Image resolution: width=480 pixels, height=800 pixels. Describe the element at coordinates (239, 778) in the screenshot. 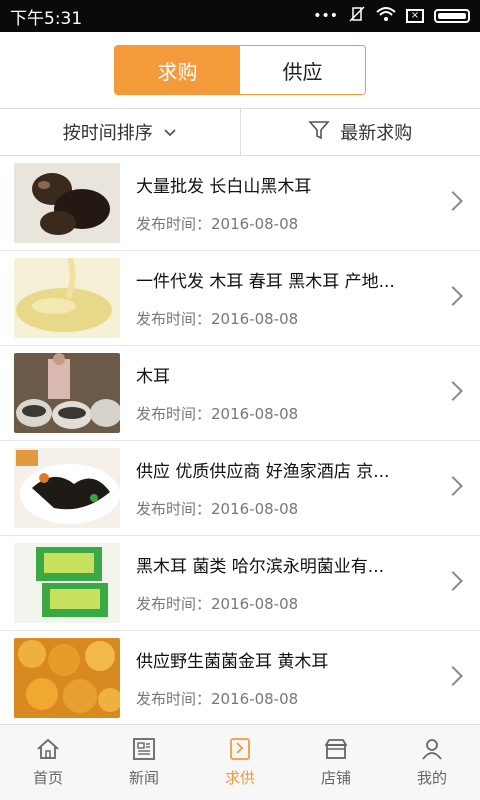

I see `tab-label: 求供` at that location.